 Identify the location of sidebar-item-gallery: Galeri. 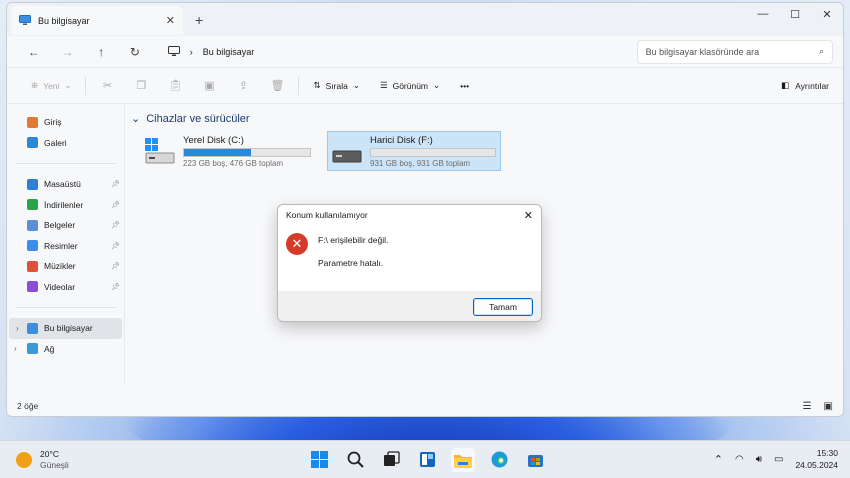
(65, 143).